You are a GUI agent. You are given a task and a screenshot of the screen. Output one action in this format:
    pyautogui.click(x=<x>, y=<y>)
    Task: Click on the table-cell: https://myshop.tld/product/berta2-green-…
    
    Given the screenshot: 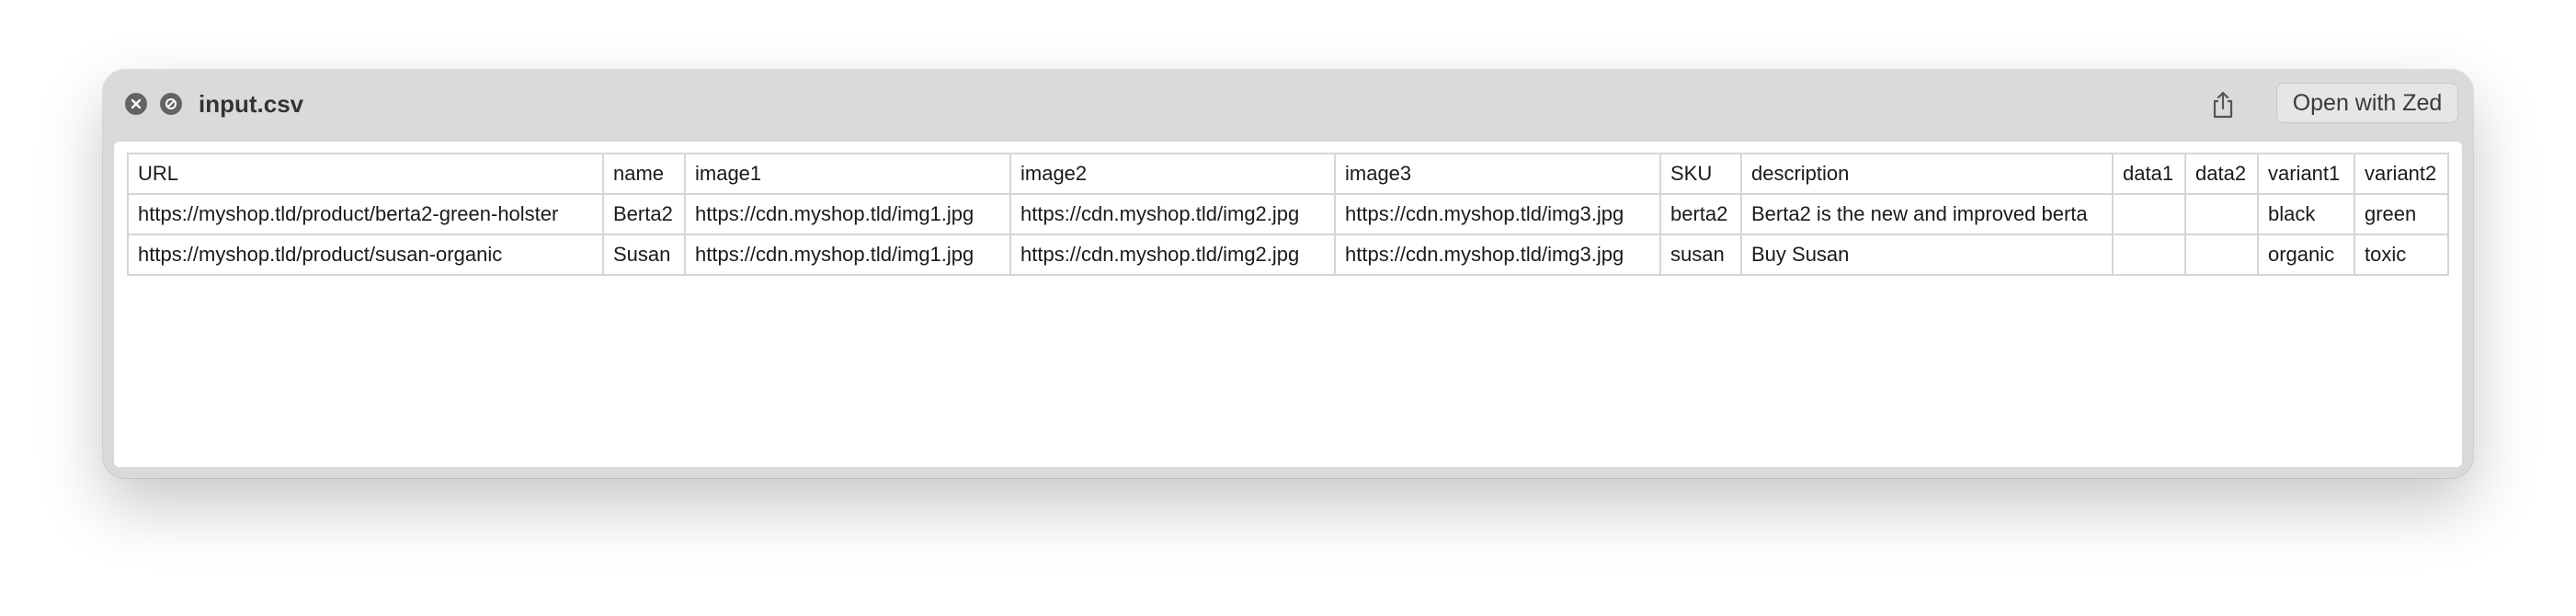 What is the action you would take?
    pyautogui.click(x=365, y=214)
    